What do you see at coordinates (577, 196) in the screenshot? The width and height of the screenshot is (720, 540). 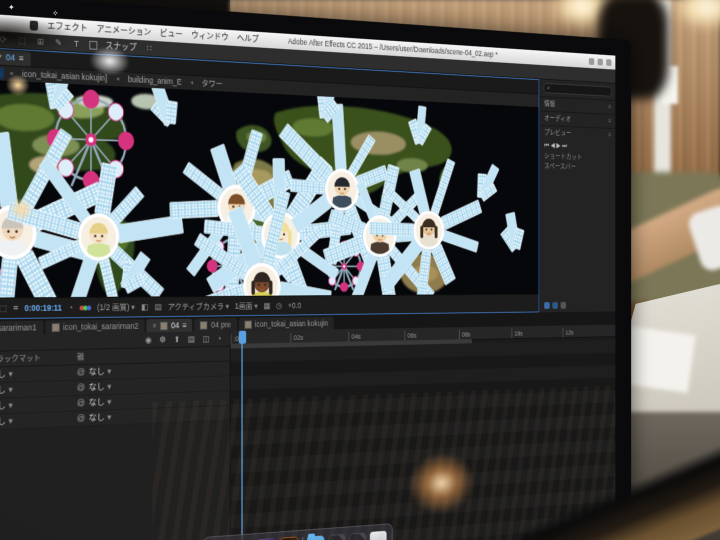 I see `right-panel-strip: 情報≡ オーディオ≡ プレビュー≡ ⏮ ◀ ▶ ⏭ ショートカット` at bounding box center [577, 196].